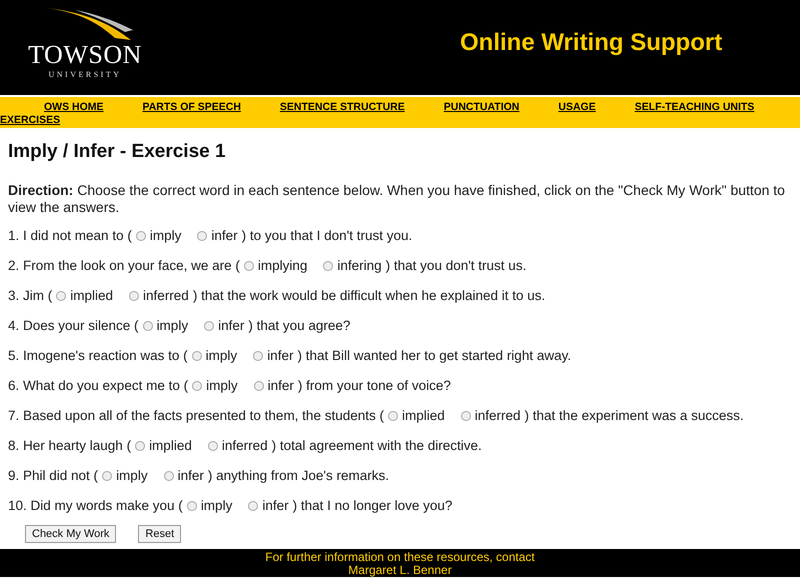 The image size is (800, 588). I want to click on option-label: infering, so click(359, 265).